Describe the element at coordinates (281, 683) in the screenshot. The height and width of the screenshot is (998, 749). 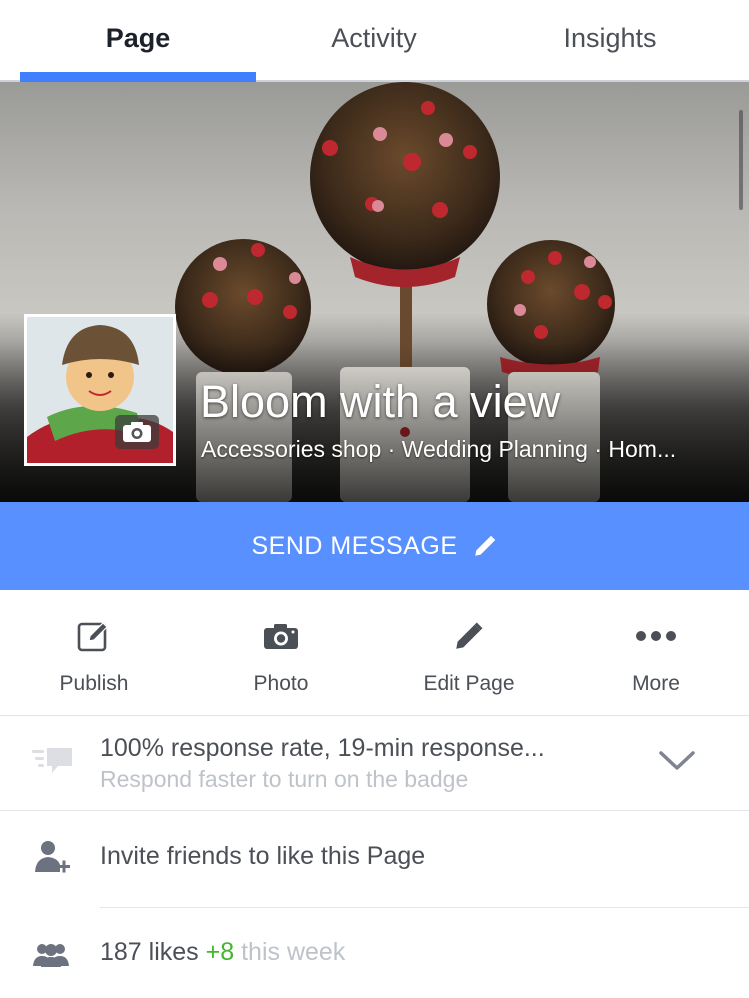
I see `photo-label: Photo` at that location.